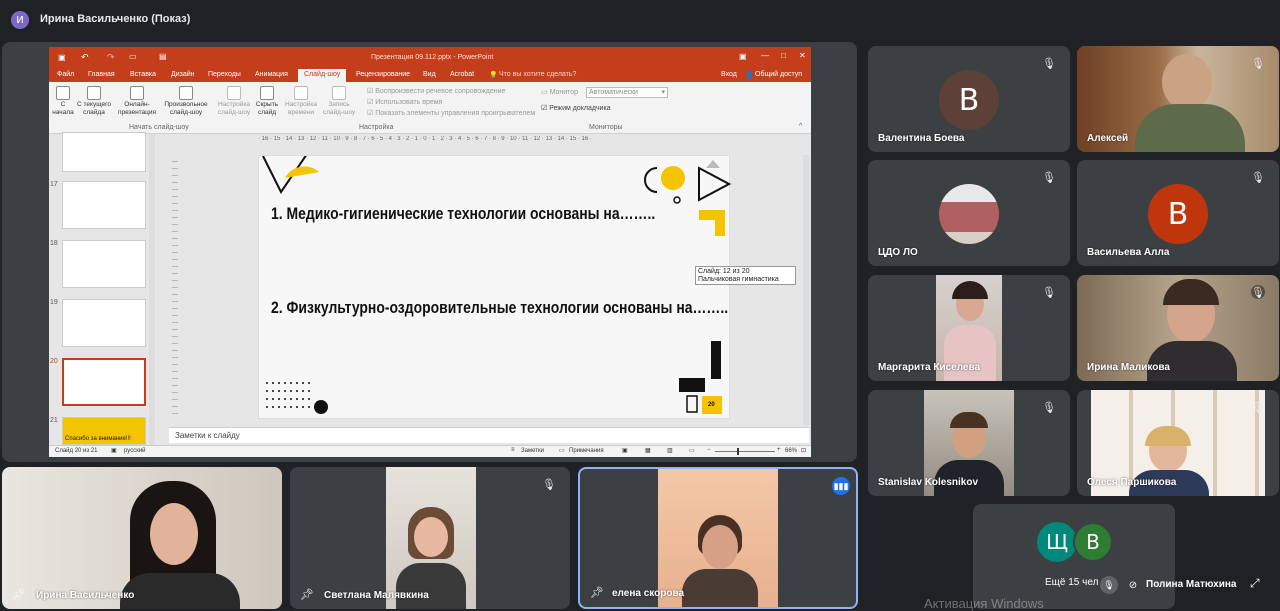 The width and height of the screenshot is (1280, 611). What do you see at coordinates (111, 57) in the screenshot?
I see `redo-icon: ↷` at bounding box center [111, 57].